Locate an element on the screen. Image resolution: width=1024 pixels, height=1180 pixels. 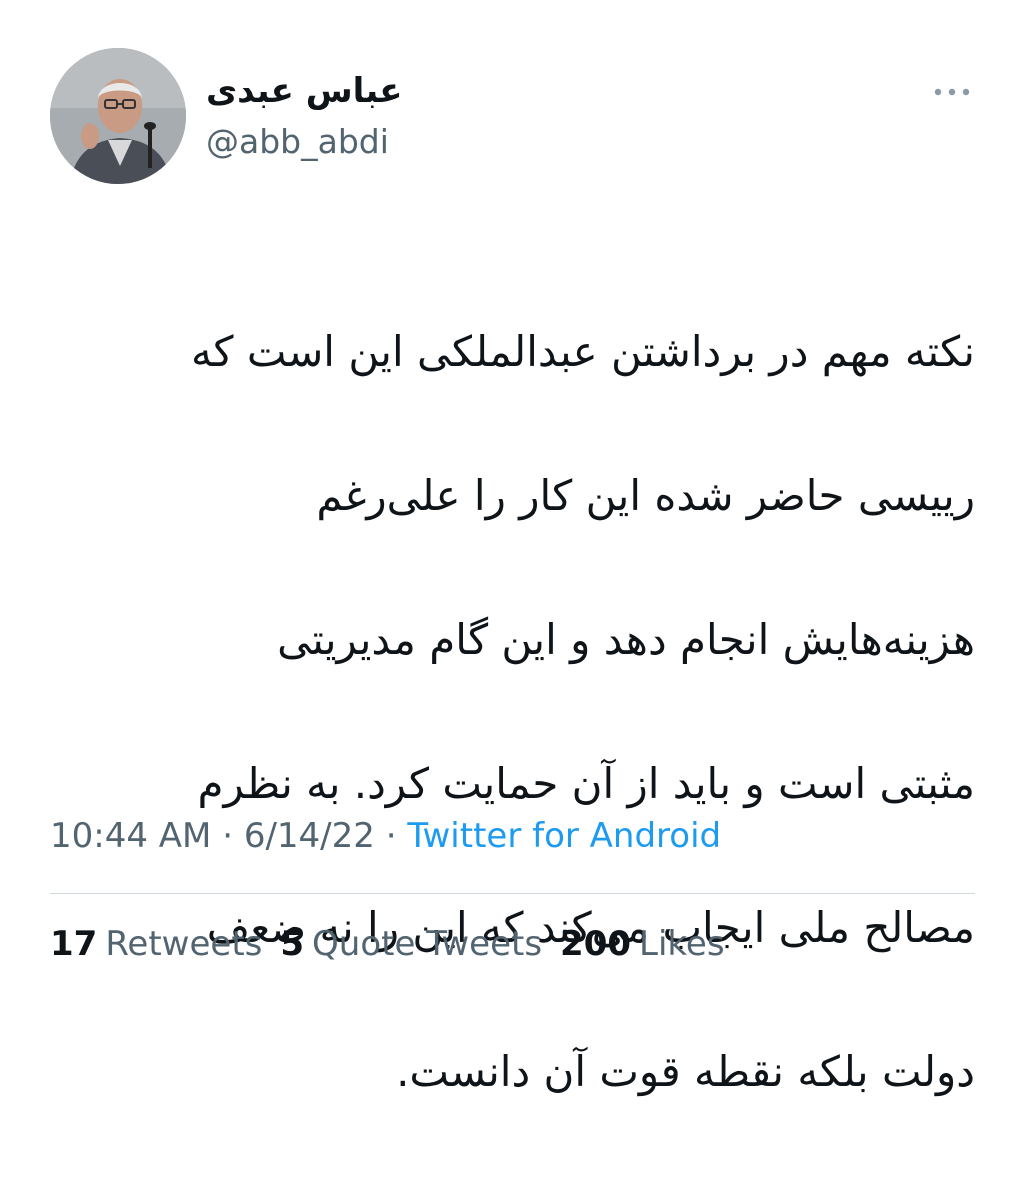
quote-tweets-label: Quote Tweets is located at coordinates (427, 944).